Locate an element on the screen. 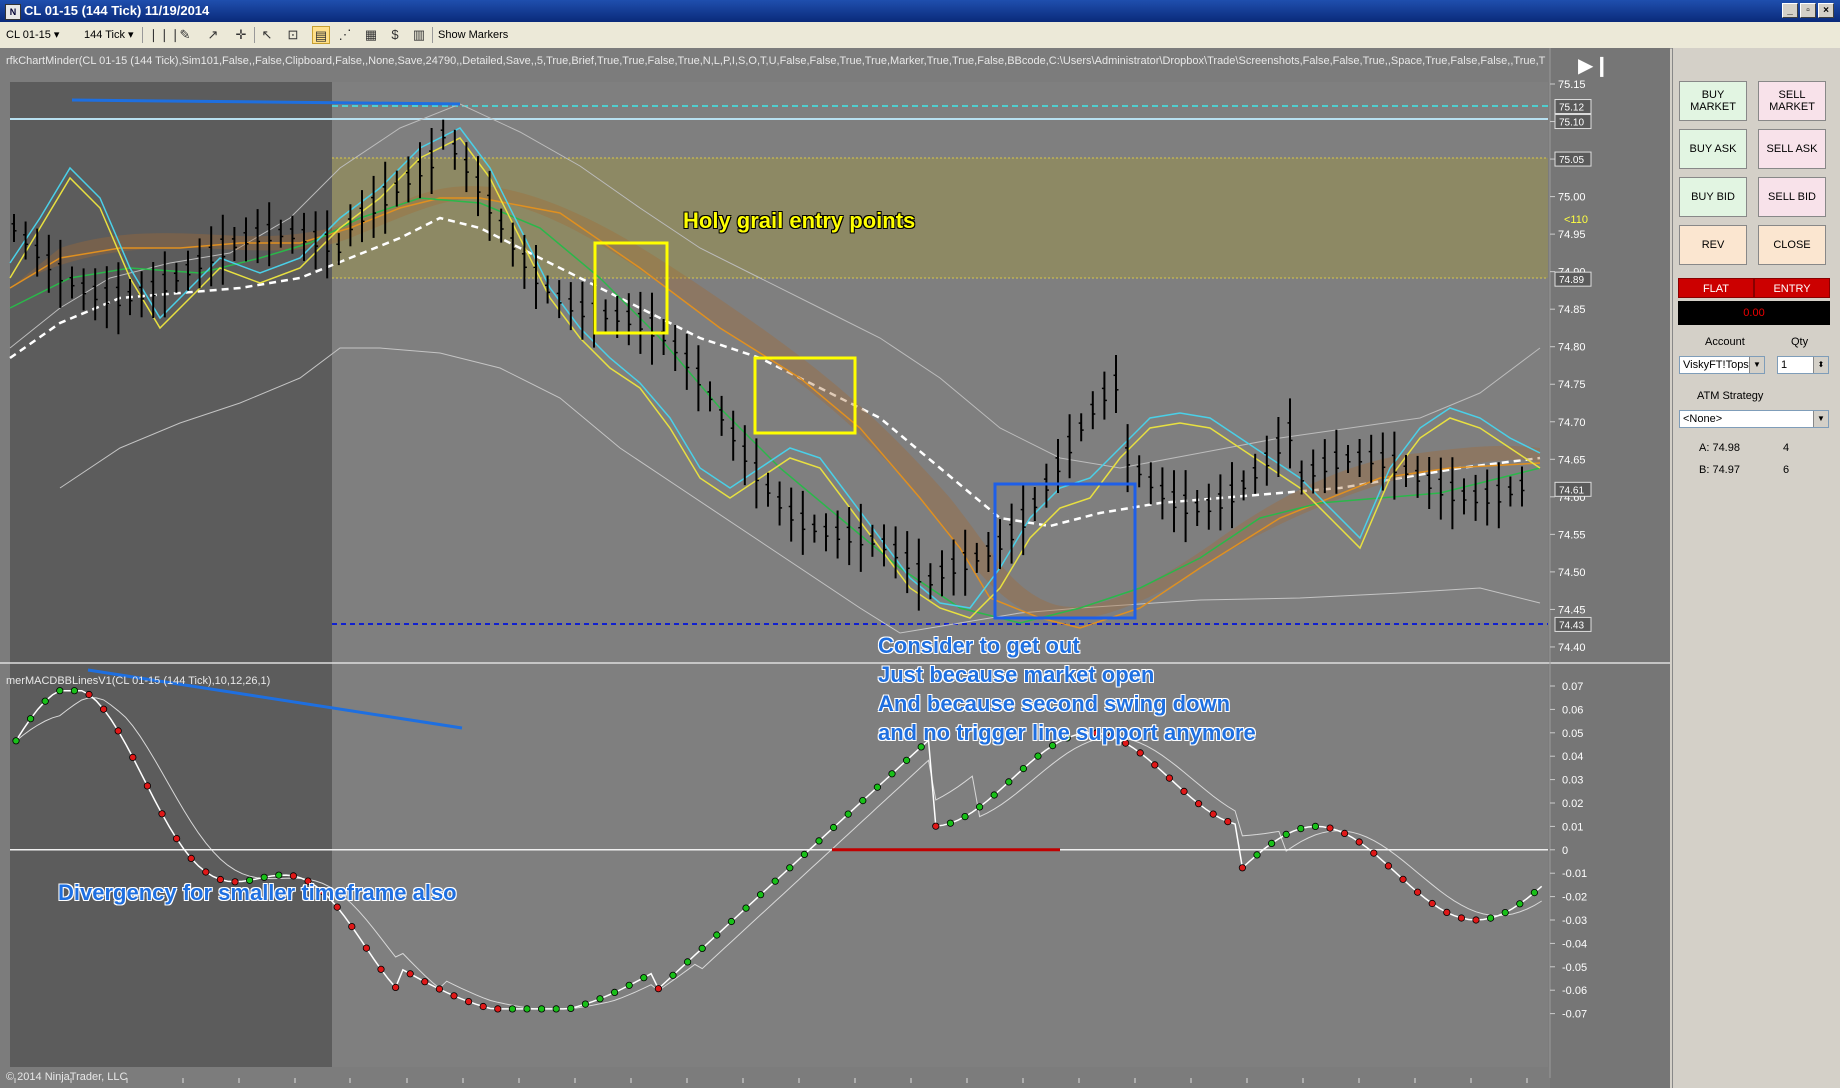 This screenshot has height=1088, width=1840. copyright-label: © 2014 NinjaTrader, LLC is located at coordinates (66, 1077).